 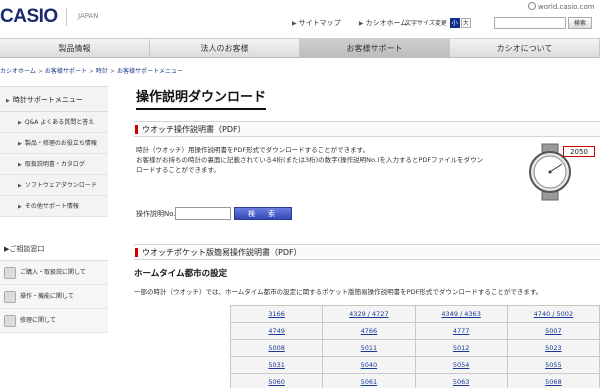 What do you see at coordinates (276, 365) in the screenshot?
I see `model-link: 5031` at bounding box center [276, 365].